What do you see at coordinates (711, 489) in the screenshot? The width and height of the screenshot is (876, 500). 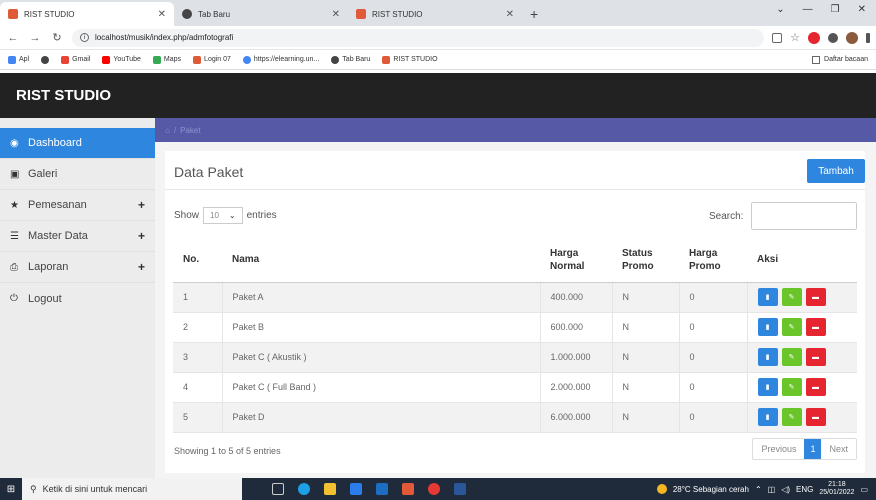 I see `weather-text: 28°C Sebagian cerah` at bounding box center [711, 489].